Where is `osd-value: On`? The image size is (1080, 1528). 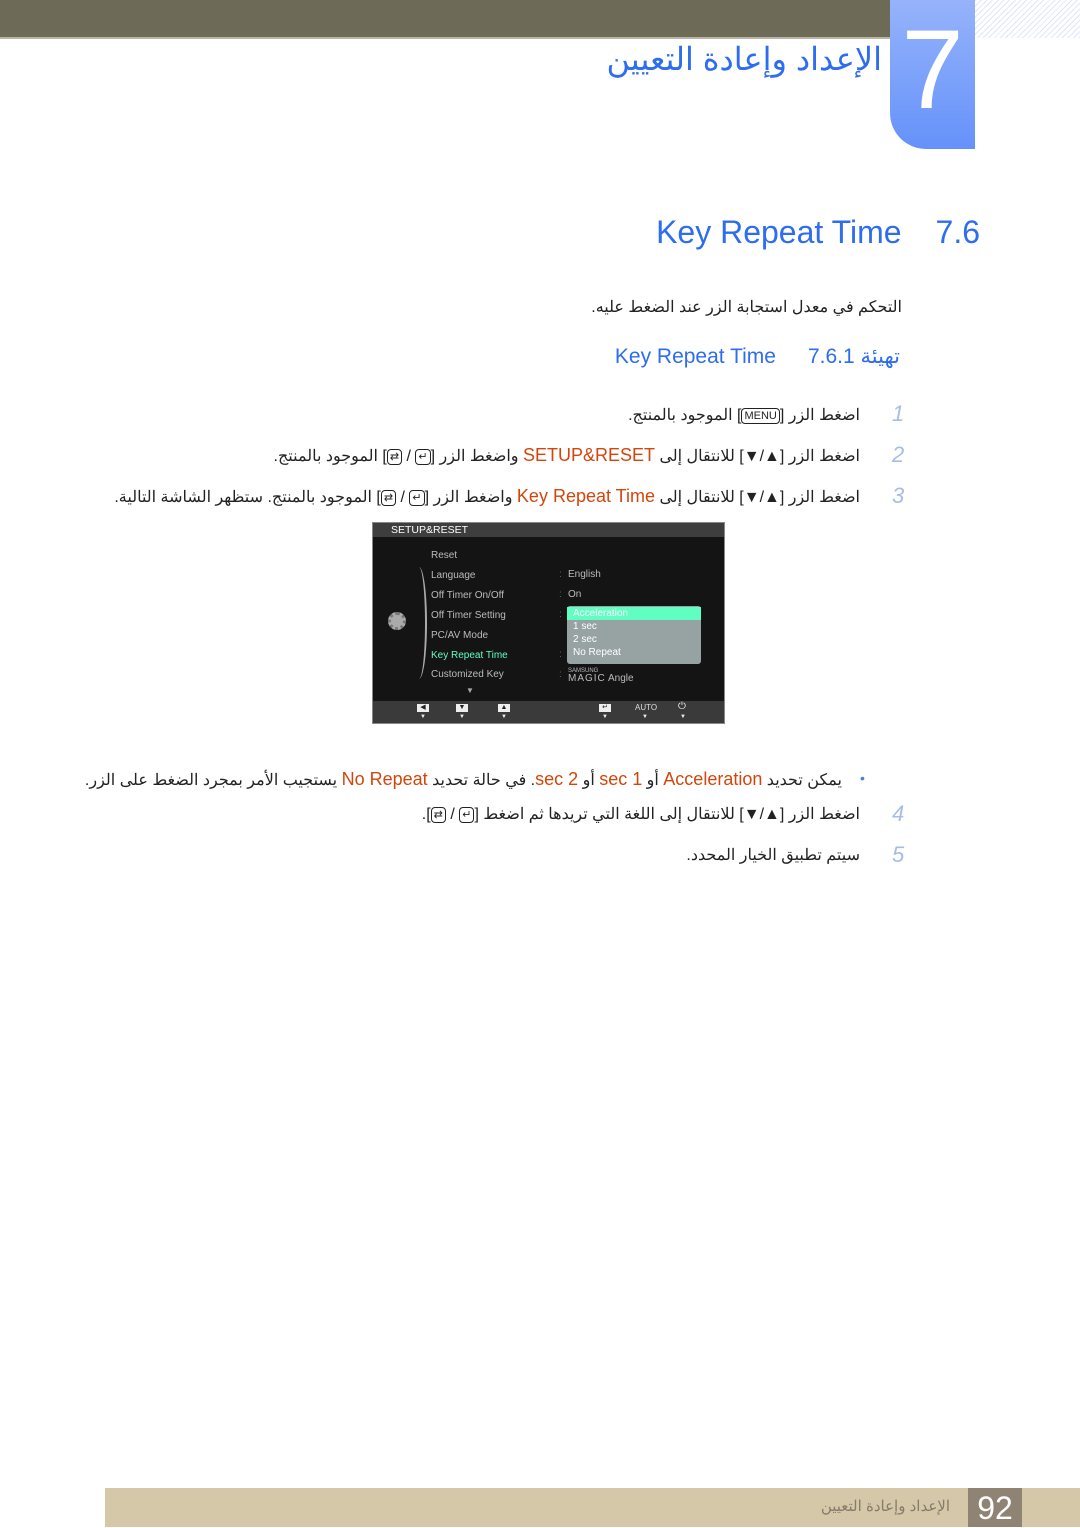
osd-value: On is located at coordinates (575, 594).